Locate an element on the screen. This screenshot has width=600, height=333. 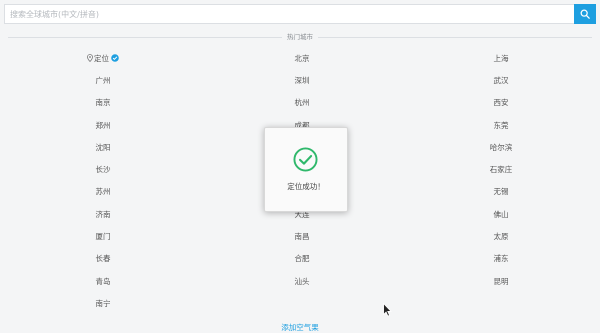
search-bar is located at coordinates (300, 14).